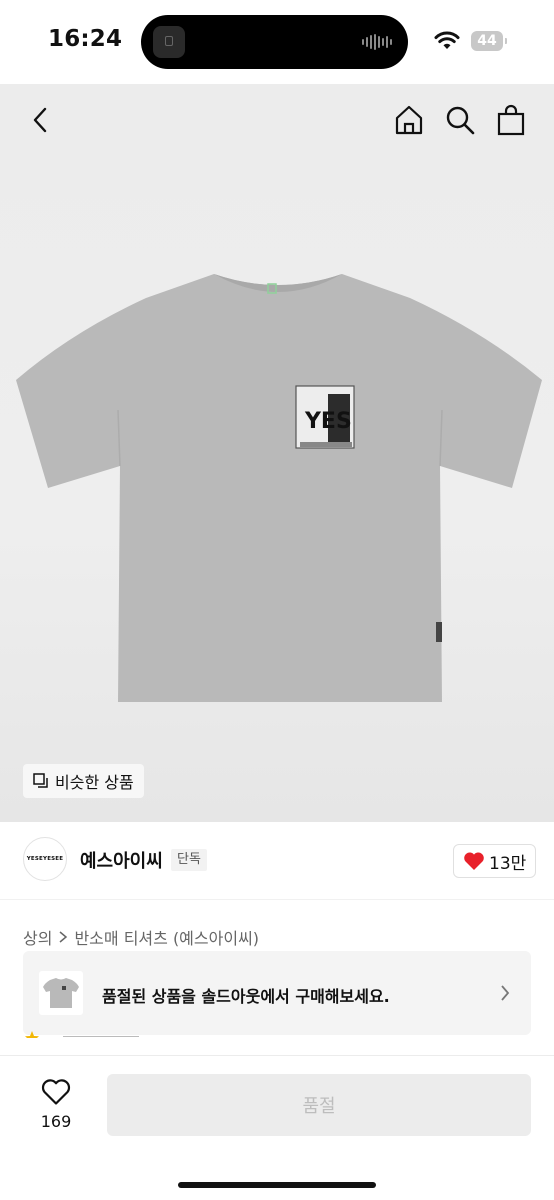 Image resolution: width=554 pixels, height=1200 pixels. What do you see at coordinates (328, 421) in the screenshot?
I see `print-text: YES` at bounding box center [328, 421].